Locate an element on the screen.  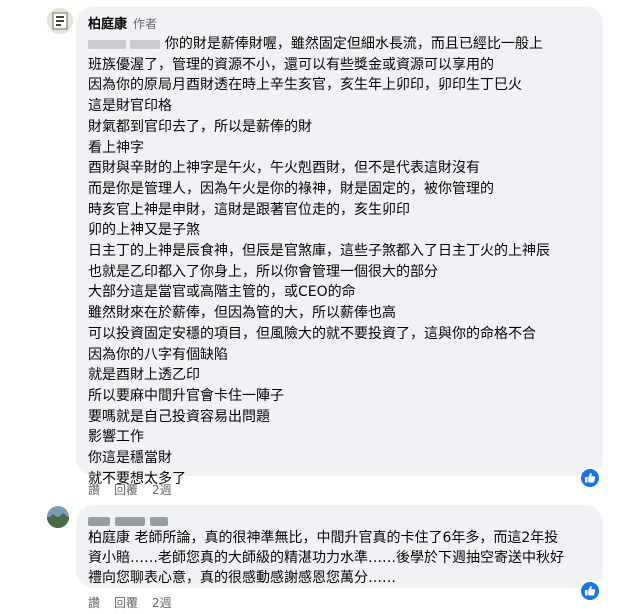
comment-line: 就是酉財上透乙印 is located at coordinates (144, 375).